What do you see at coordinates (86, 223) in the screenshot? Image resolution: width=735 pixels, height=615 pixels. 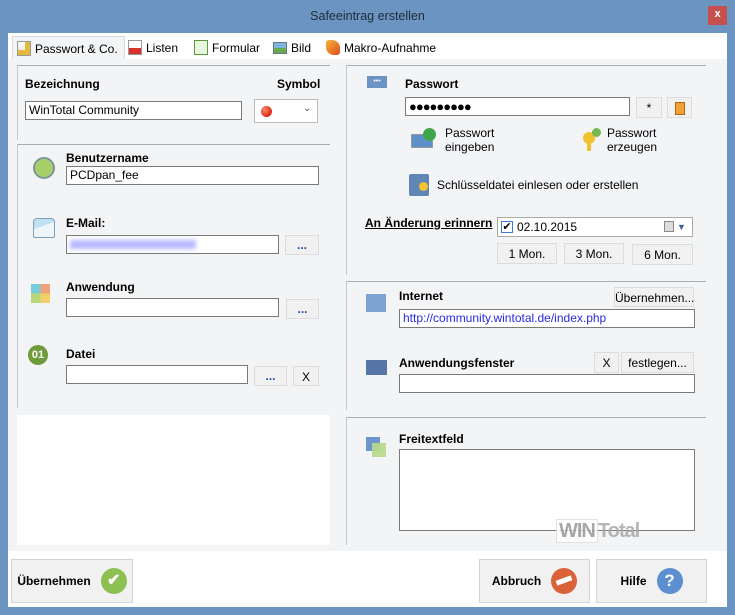 I see `email-label: E-Mail:` at bounding box center [86, 223].